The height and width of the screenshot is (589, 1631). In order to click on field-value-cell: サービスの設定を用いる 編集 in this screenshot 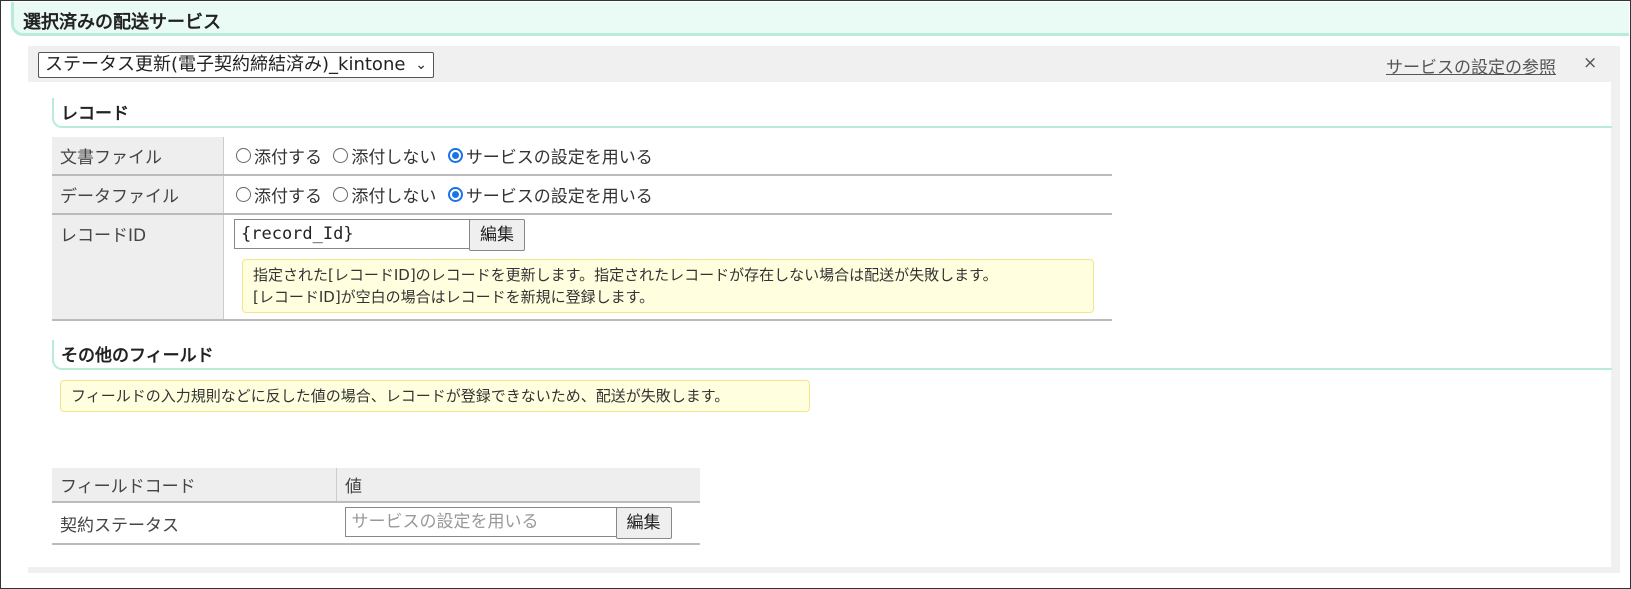, I will do `click(518, 523)`.